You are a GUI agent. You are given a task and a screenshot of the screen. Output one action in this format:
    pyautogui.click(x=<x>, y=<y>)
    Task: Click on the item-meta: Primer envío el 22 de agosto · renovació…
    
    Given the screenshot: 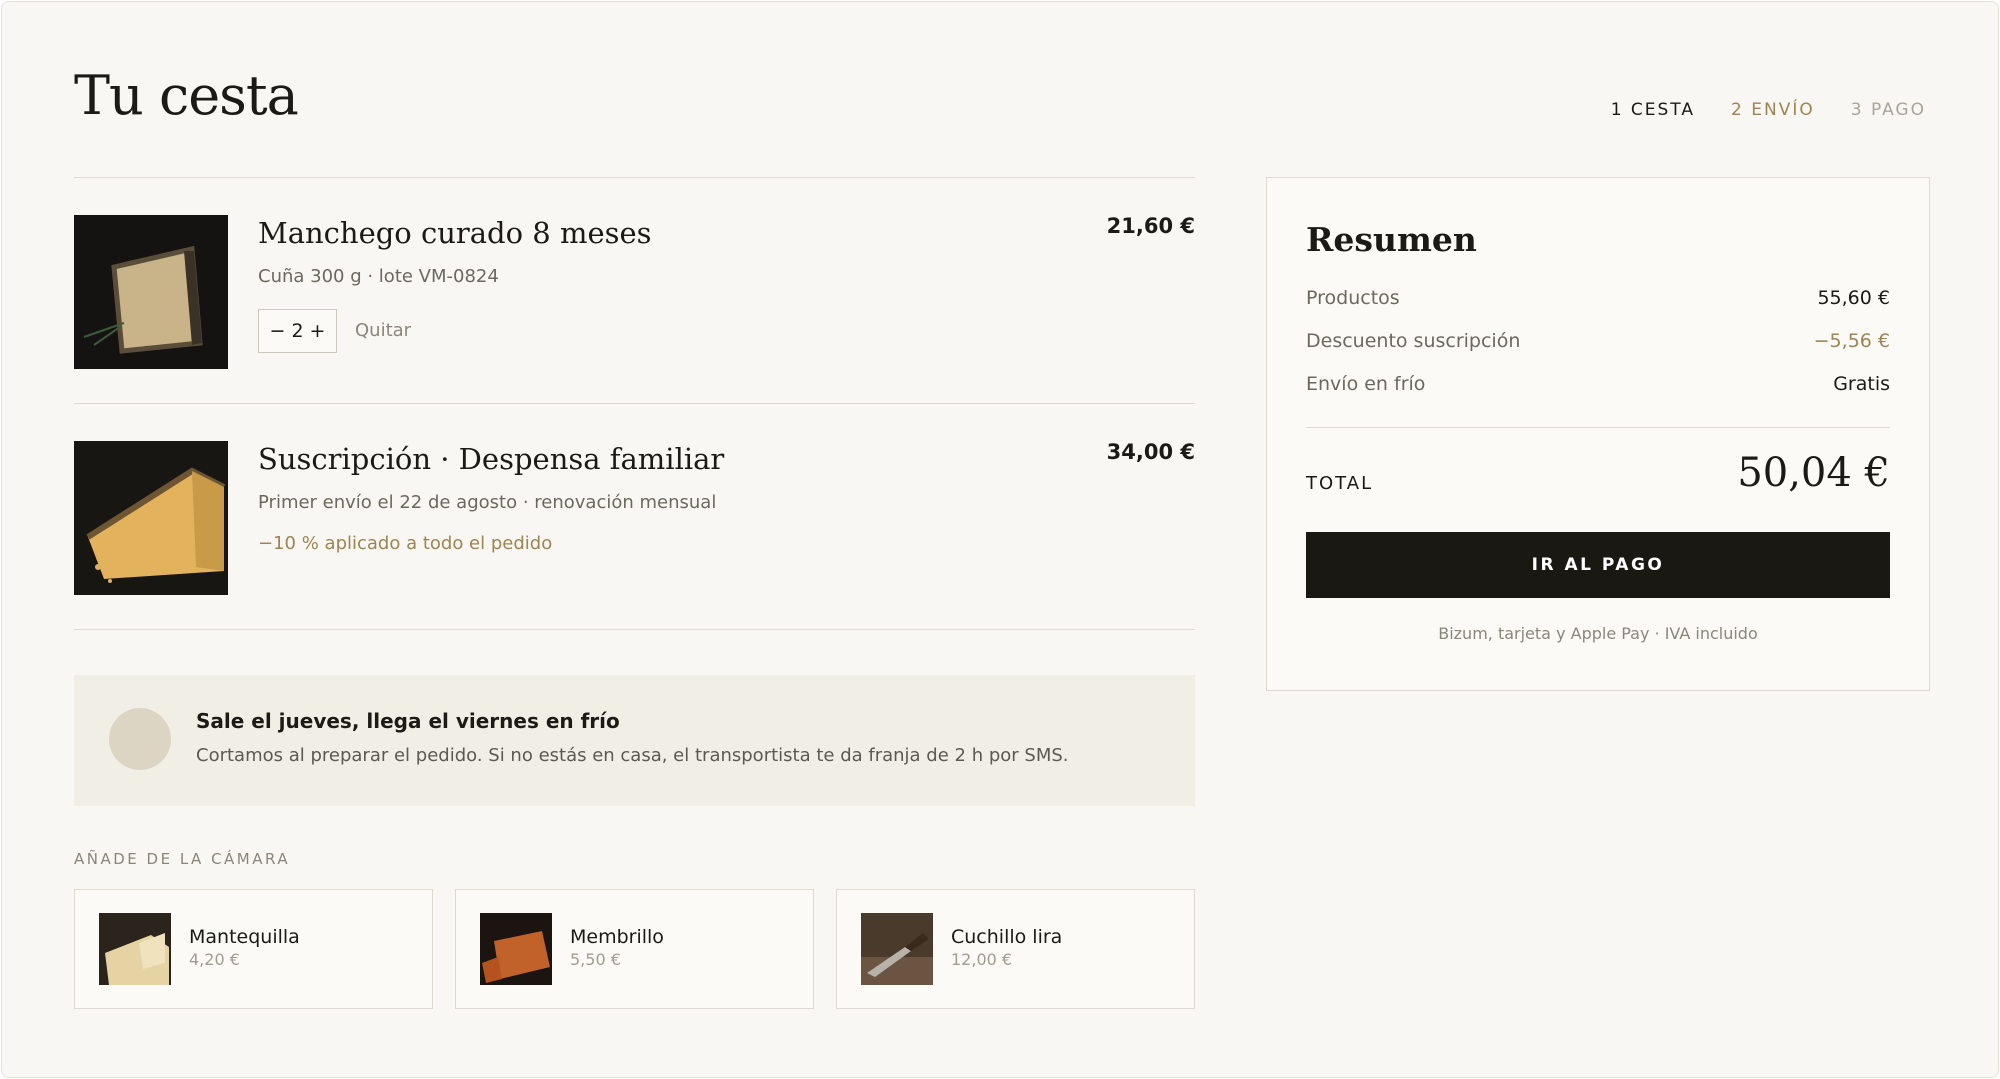 What is the action you would take?
    pyautogui.click(x=487, y=502)
    